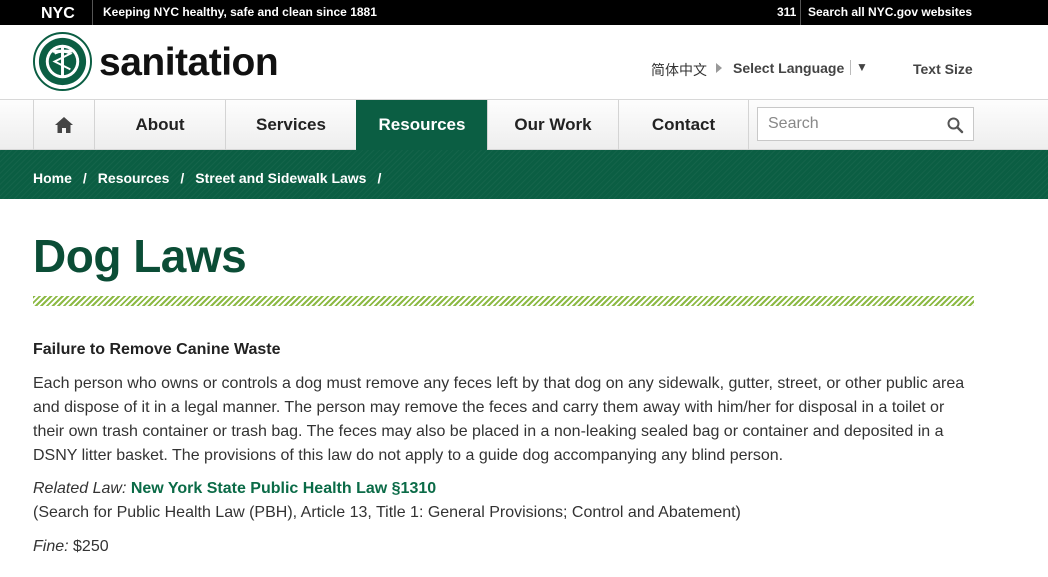 The image size is (1048, 577). Describe the element at coordinates (62, 61) in the screenshot. I see `dsny-seal-icon` at that location.